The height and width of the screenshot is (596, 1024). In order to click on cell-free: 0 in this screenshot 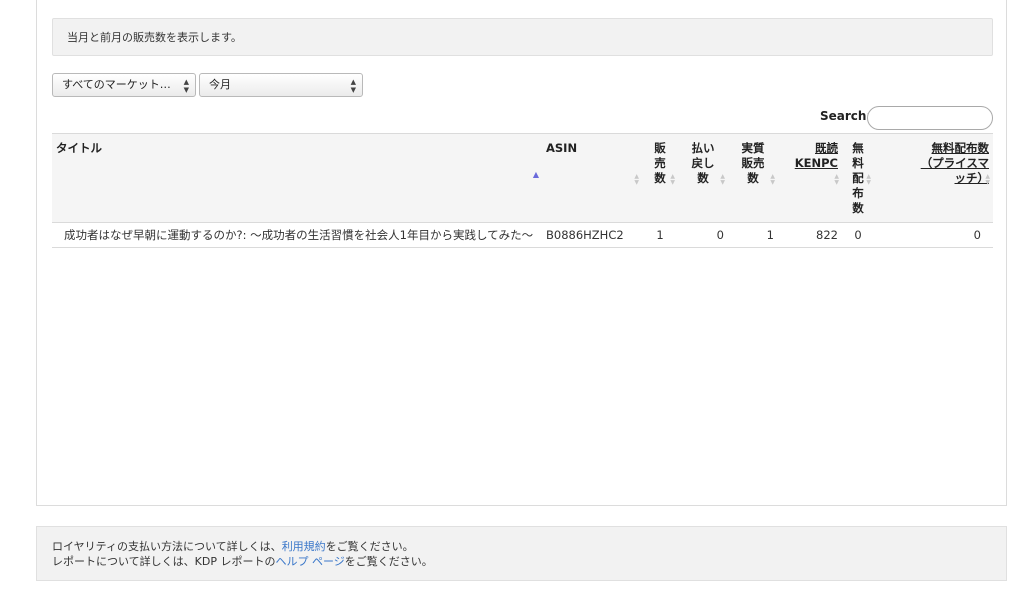, I will do `click(858, 235)`.